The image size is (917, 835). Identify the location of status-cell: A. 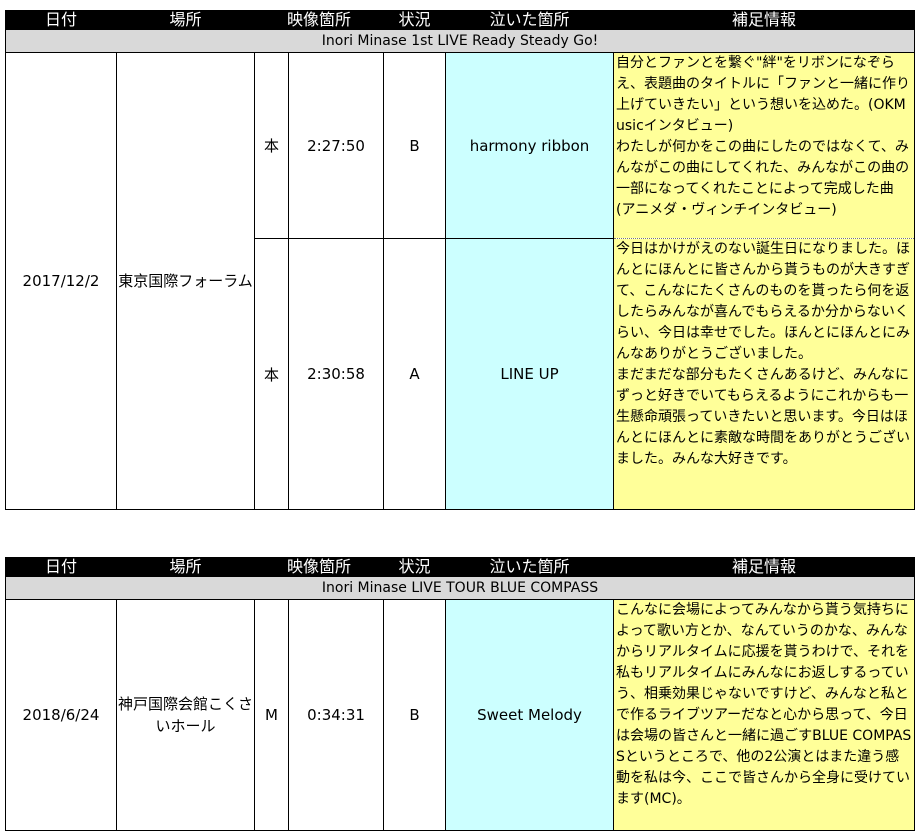
(415, 374).